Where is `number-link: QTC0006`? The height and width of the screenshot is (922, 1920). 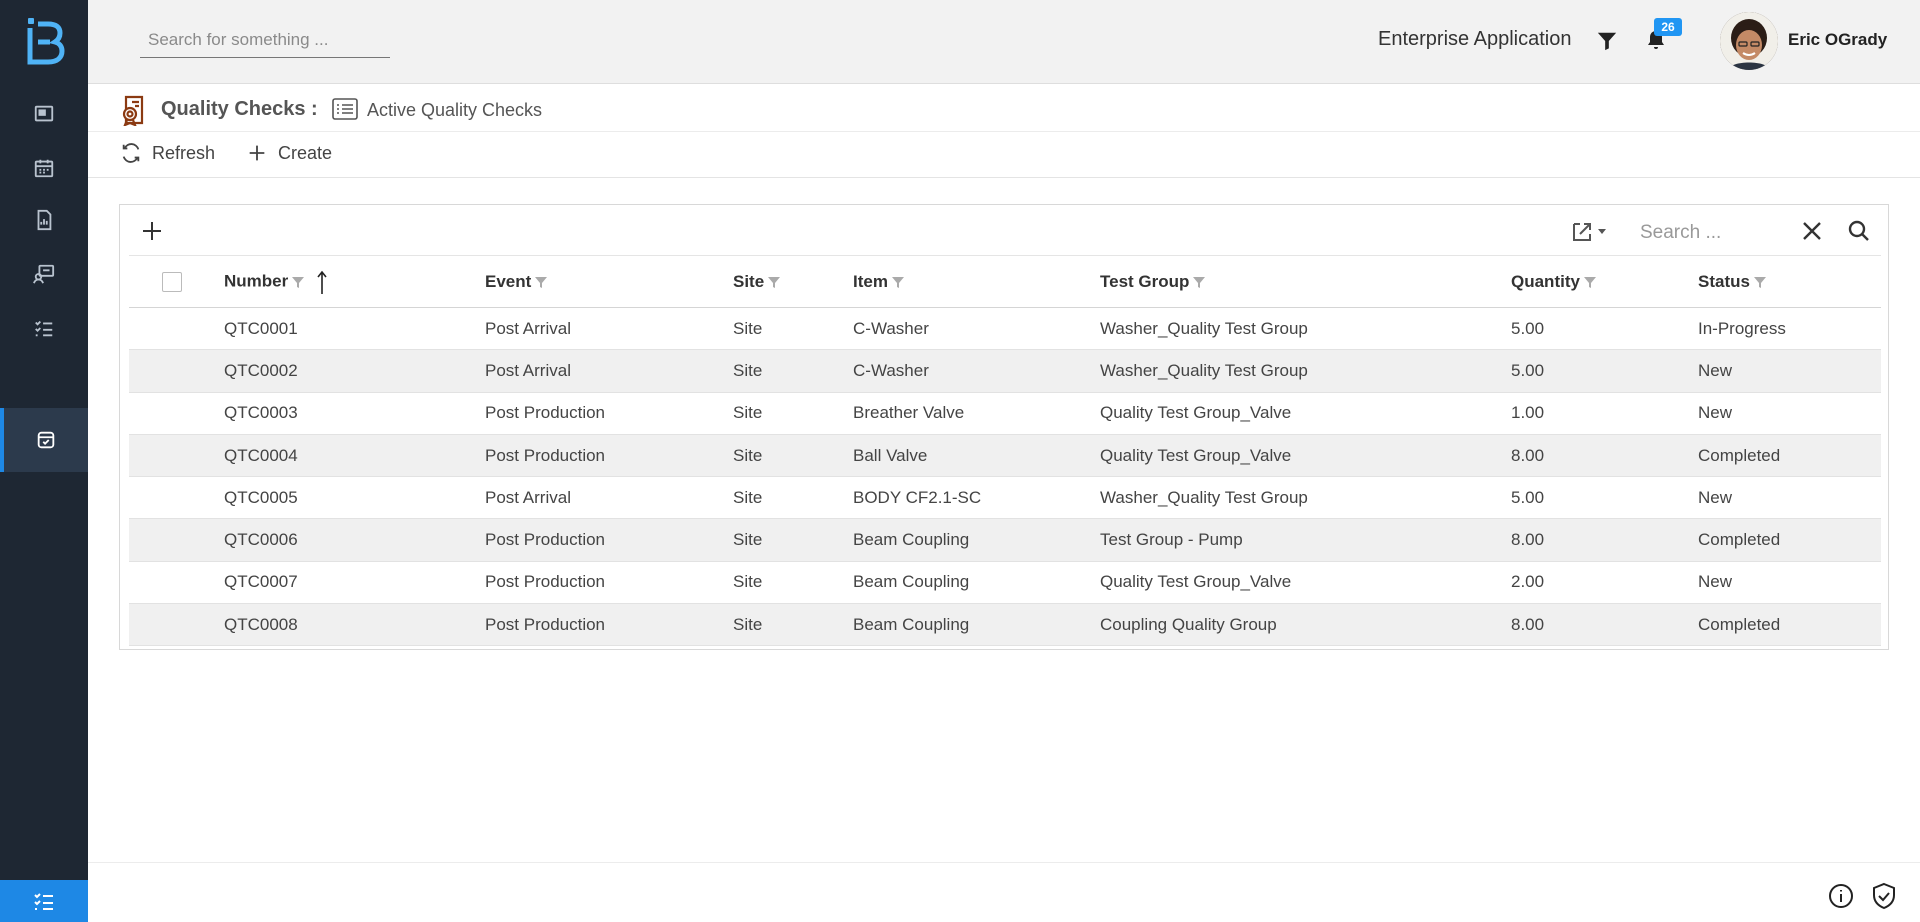 number-link: QTC0006 is located at coordinates (354, 540).